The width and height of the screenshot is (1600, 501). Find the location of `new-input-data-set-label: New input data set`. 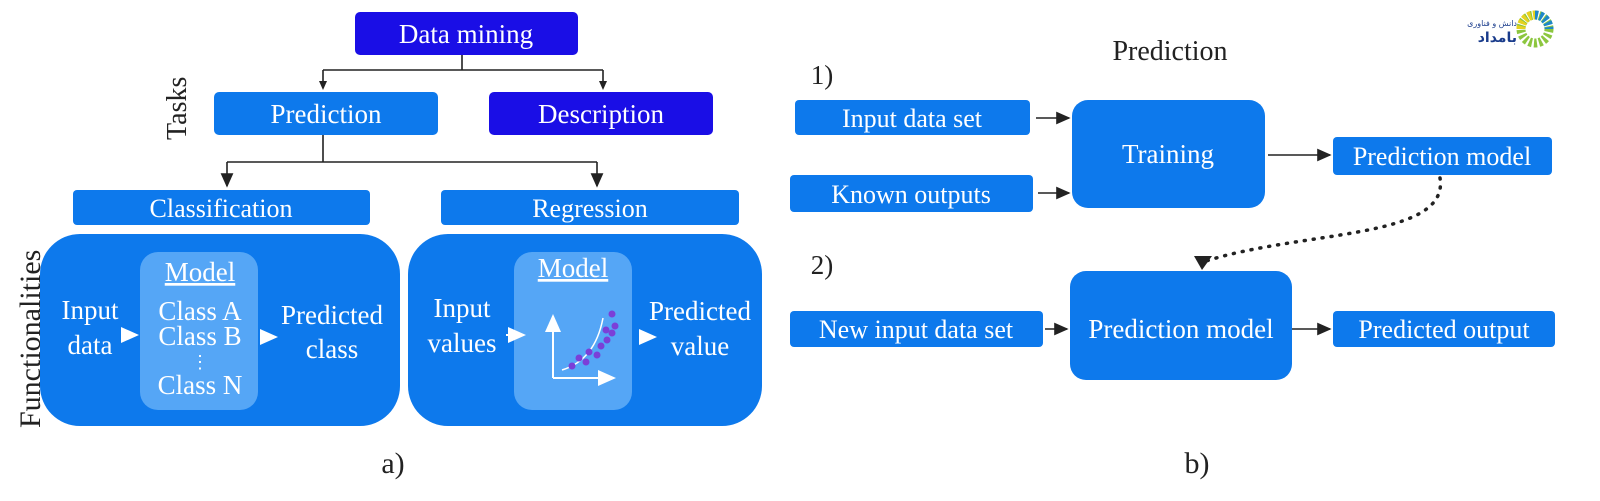

new-input-data-set-label: New input data set is located at coordinates (916, 329).